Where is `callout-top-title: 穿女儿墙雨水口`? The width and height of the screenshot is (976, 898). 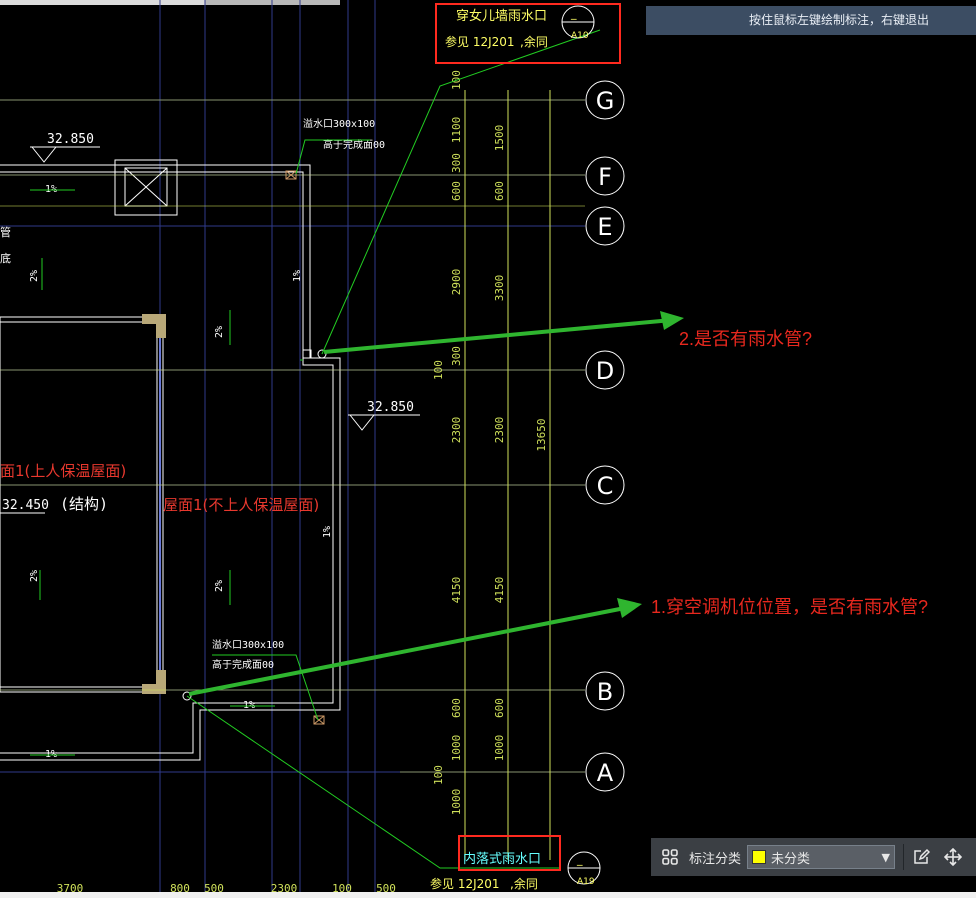
callout-top-title: 穿女儿墙雨水口 is located at coordinates (501, 16).